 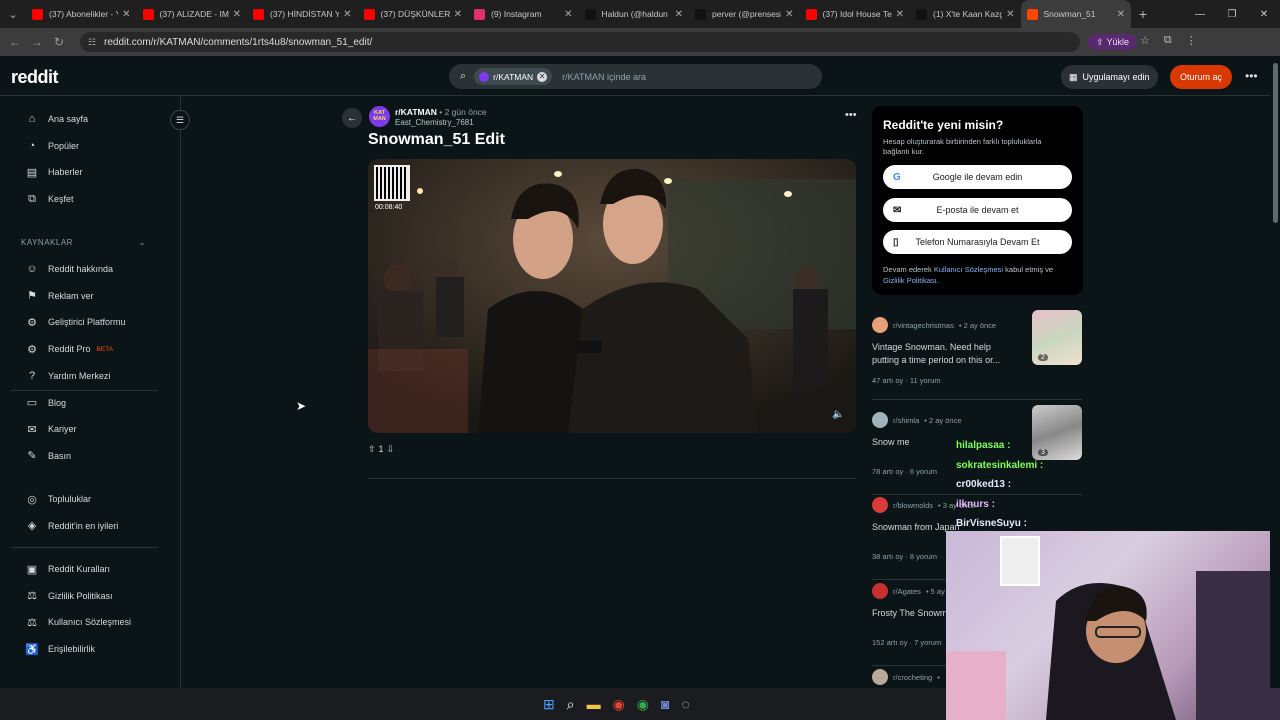 What do you see at coordinates (968, 269) in the screenshot?
I see `user-agreement-link: Kullanıcı Sözleşmesi` at bounding box center [968, 269].